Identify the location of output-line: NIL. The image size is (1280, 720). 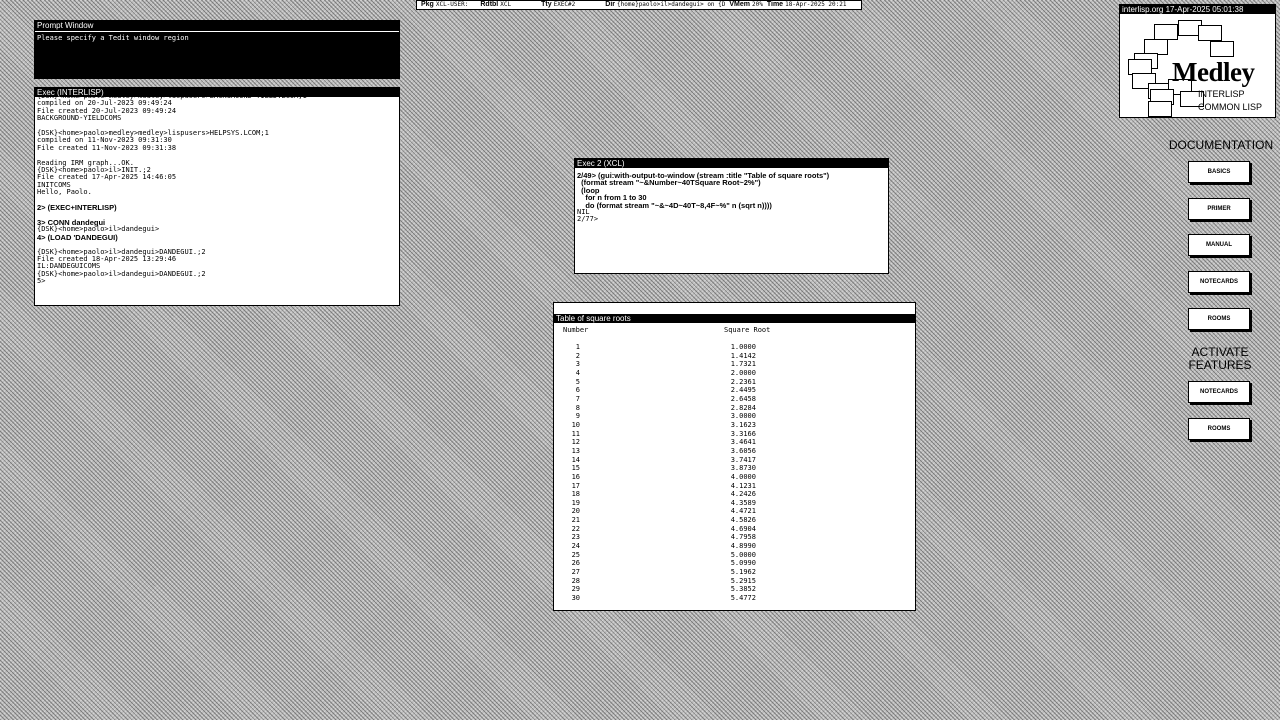
(583, 212).